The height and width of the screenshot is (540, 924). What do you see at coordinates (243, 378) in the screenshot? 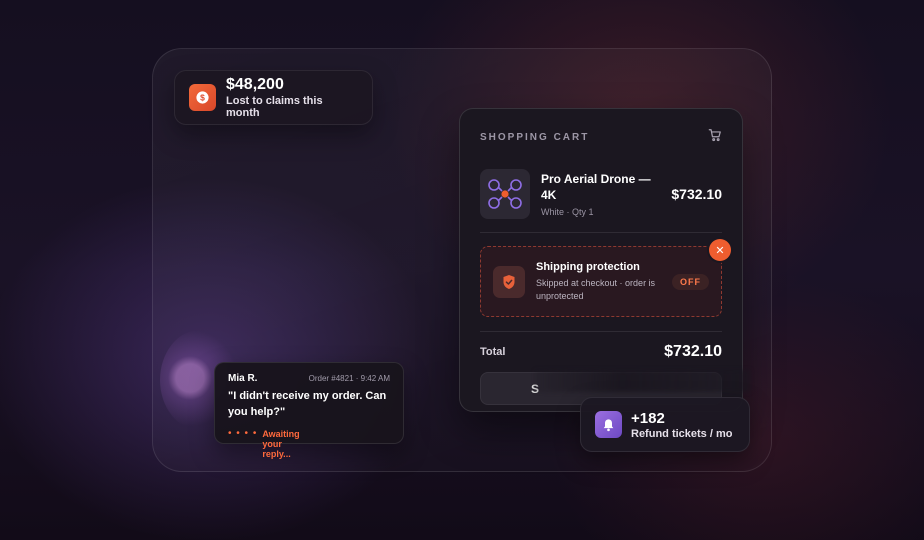
I see `customer-name: Mia R.` at bounding box center [243, 378].